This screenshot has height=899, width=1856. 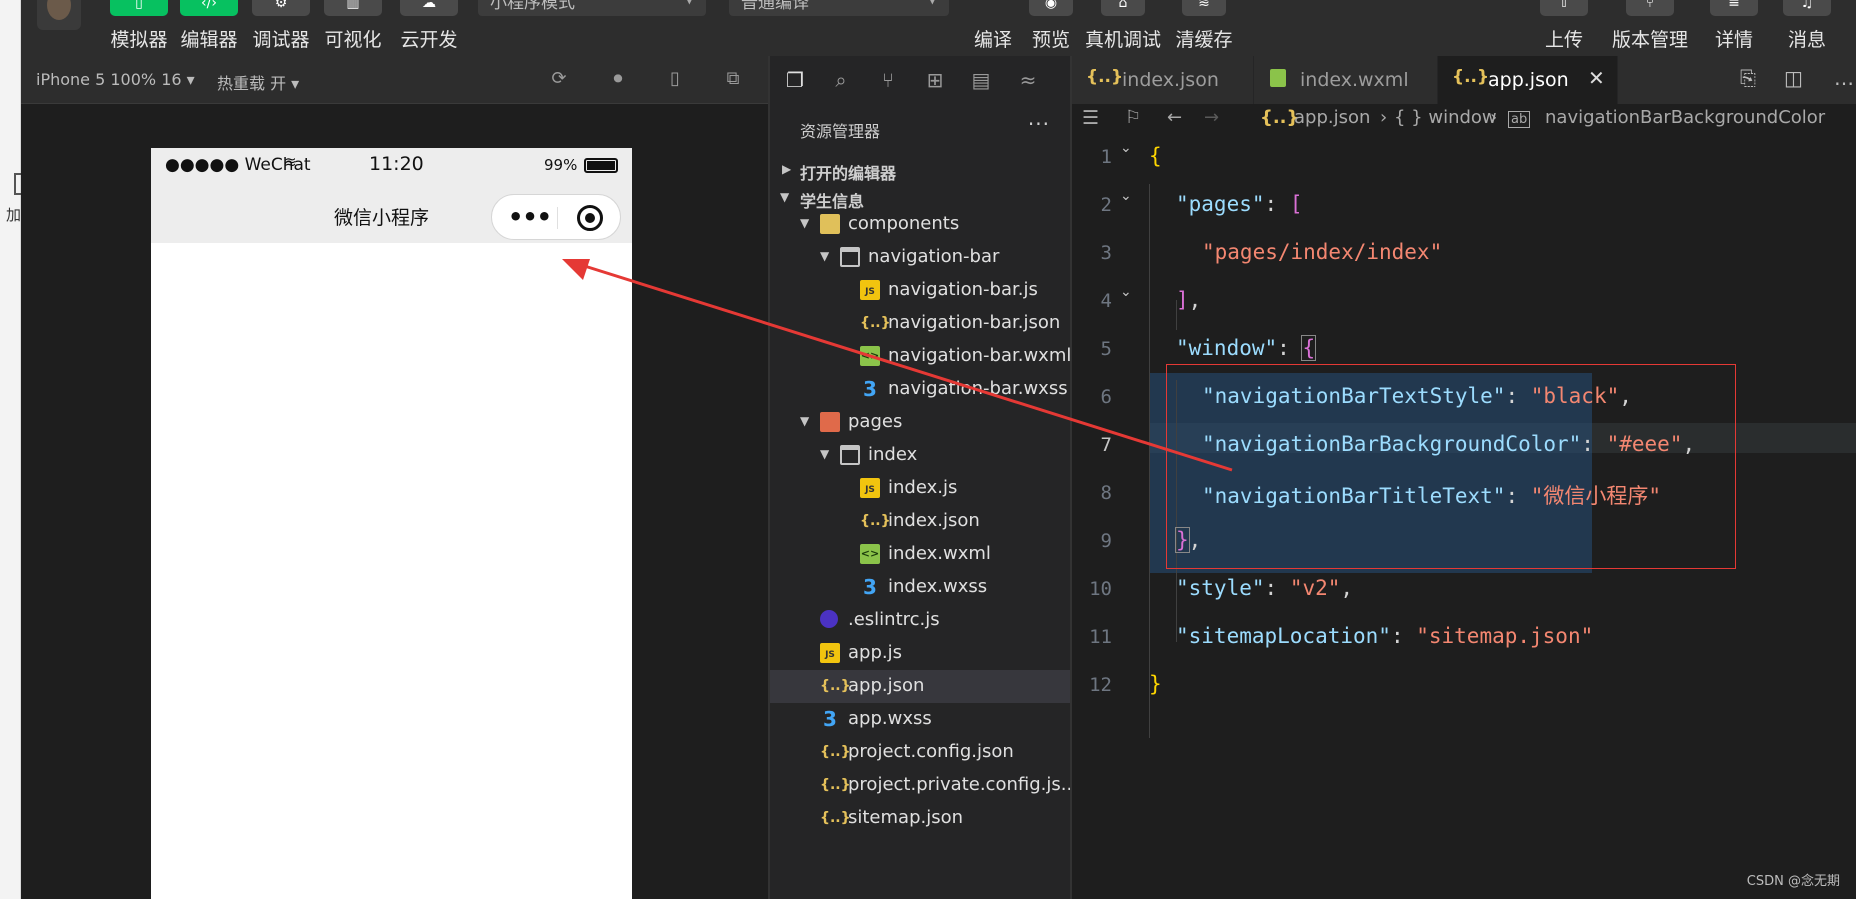 What do you see at coordinates (576, 269) in the screenshot?
I see `arrow-head` at bounding box center [576, 269].